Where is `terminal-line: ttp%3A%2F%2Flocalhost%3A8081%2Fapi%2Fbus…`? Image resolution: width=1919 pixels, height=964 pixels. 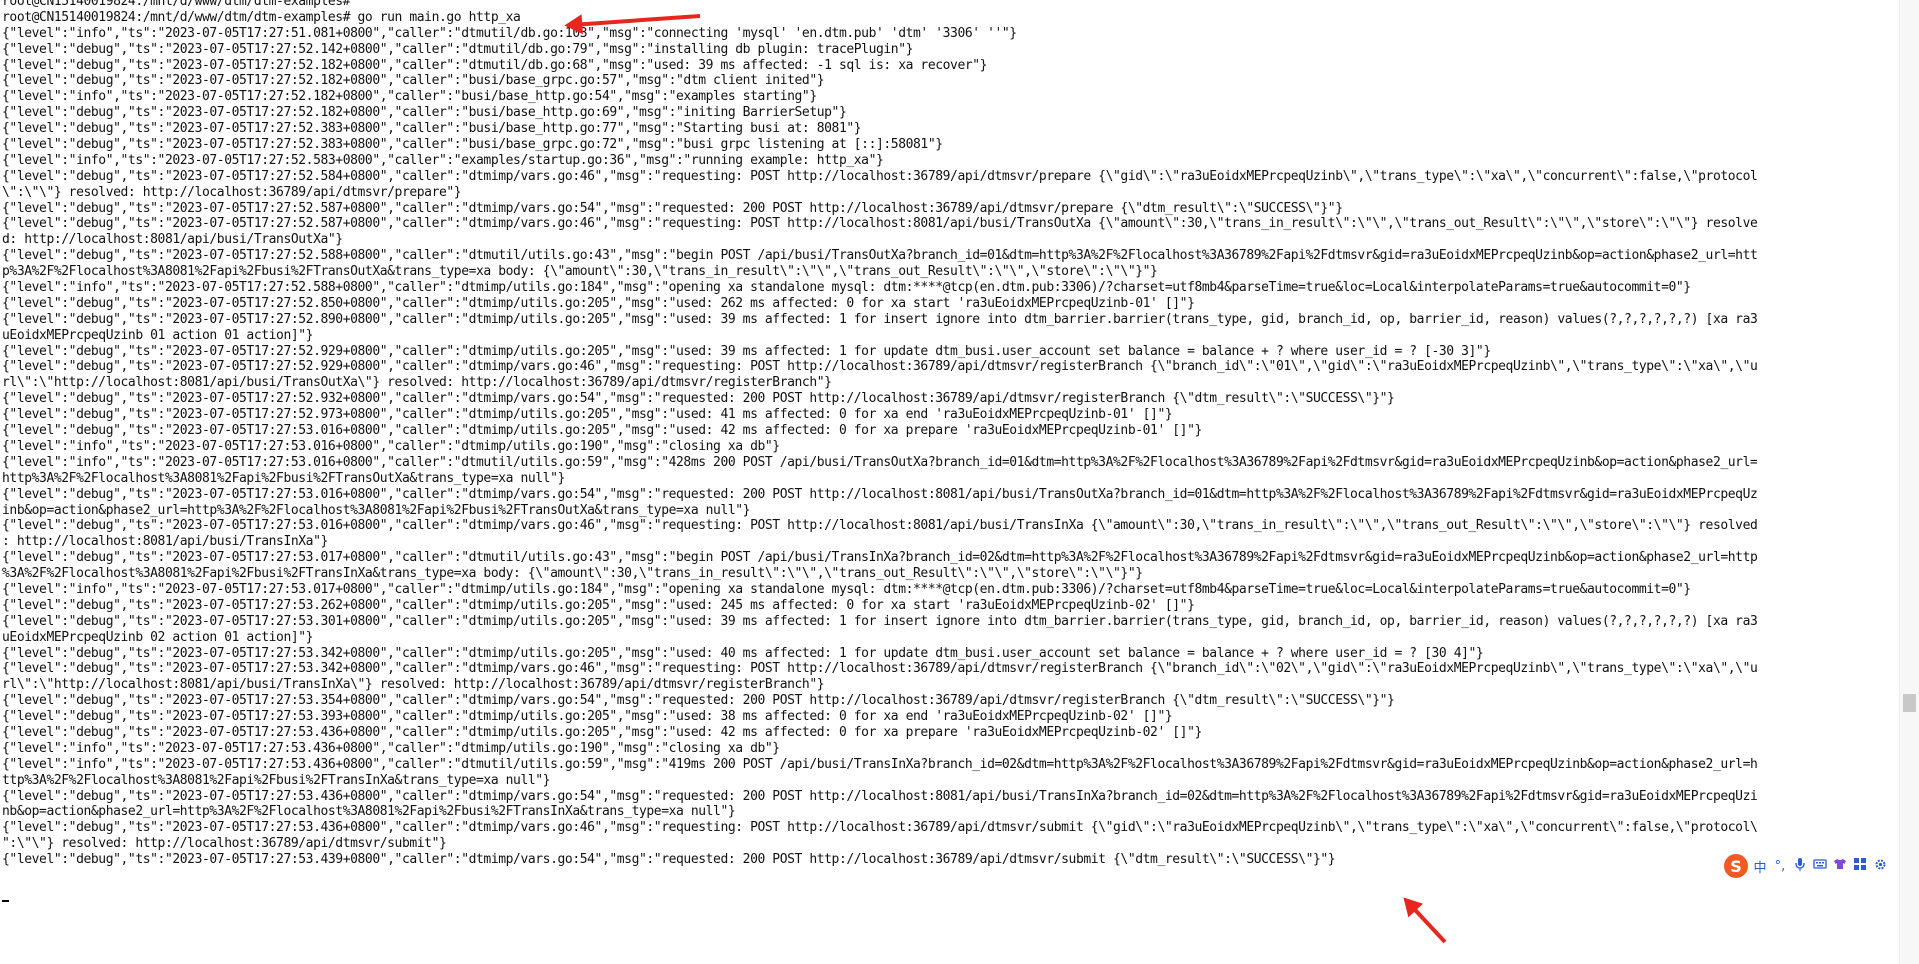
terminal-line: ttp%3A%2F%2Flocalhost%3A8081%2Fapi%2Fbus… is located at coordinates (276, 780).